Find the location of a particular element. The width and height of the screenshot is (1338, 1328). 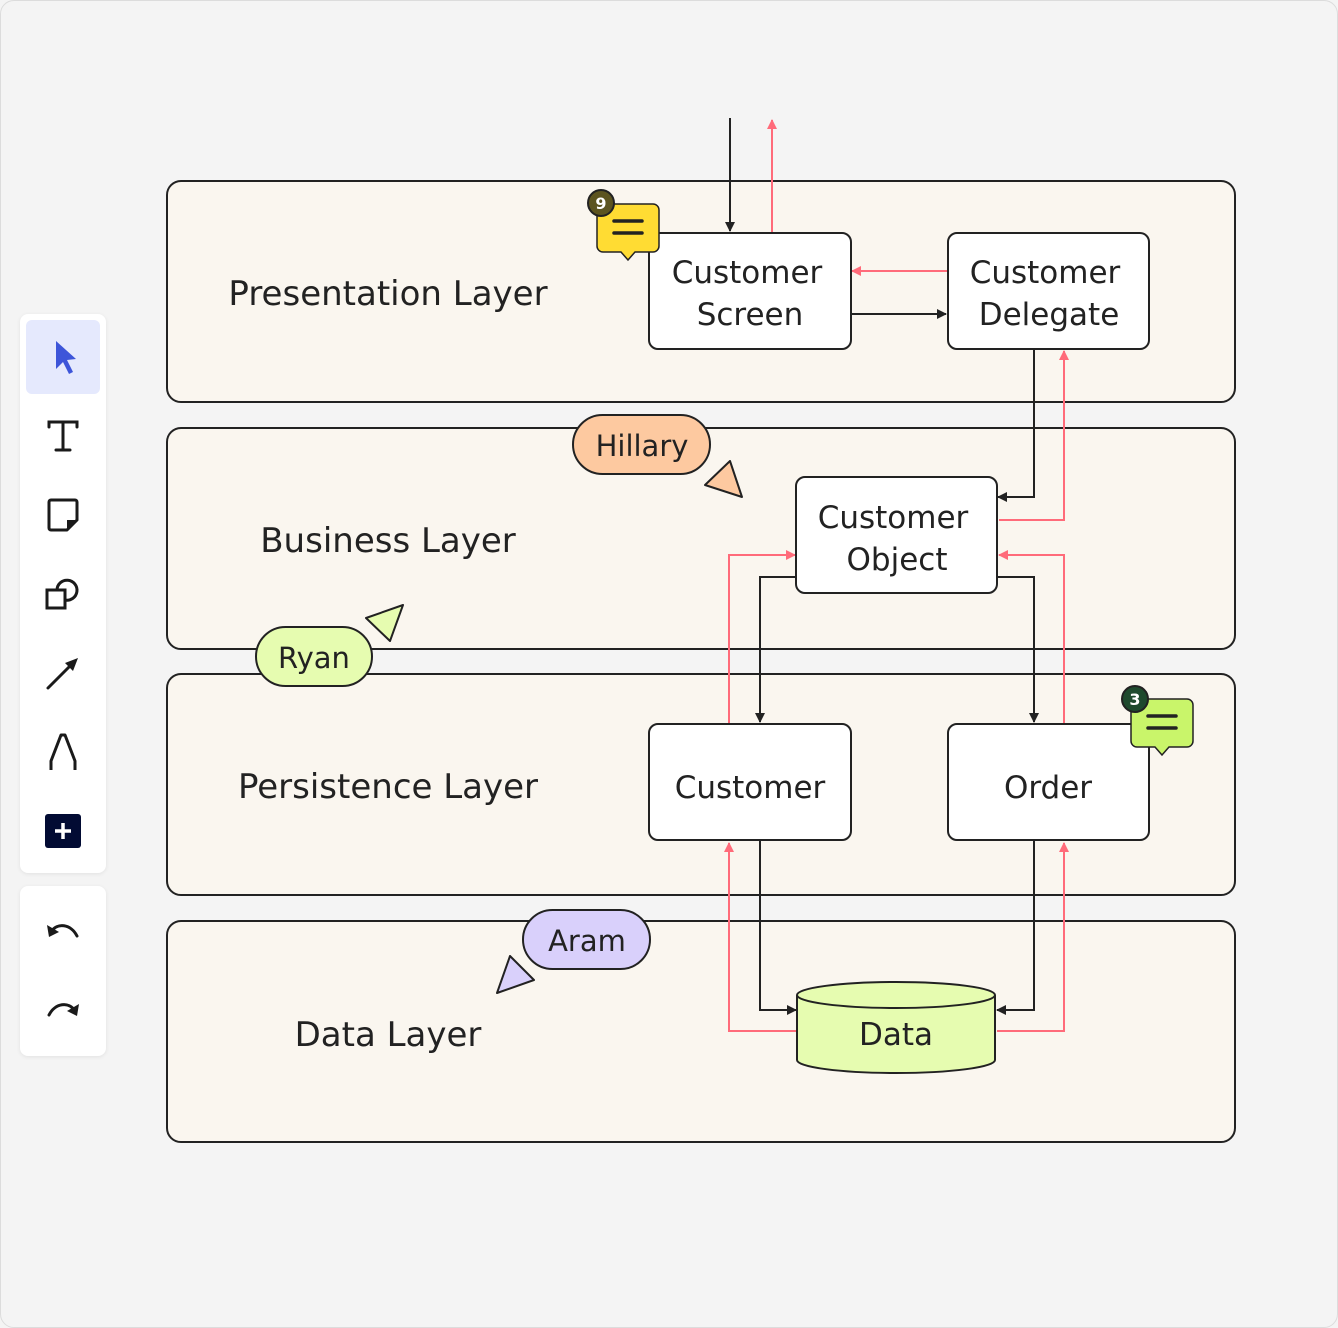

node-customer-delegate: Customer Delegate is located at coordinates (1048, 291).